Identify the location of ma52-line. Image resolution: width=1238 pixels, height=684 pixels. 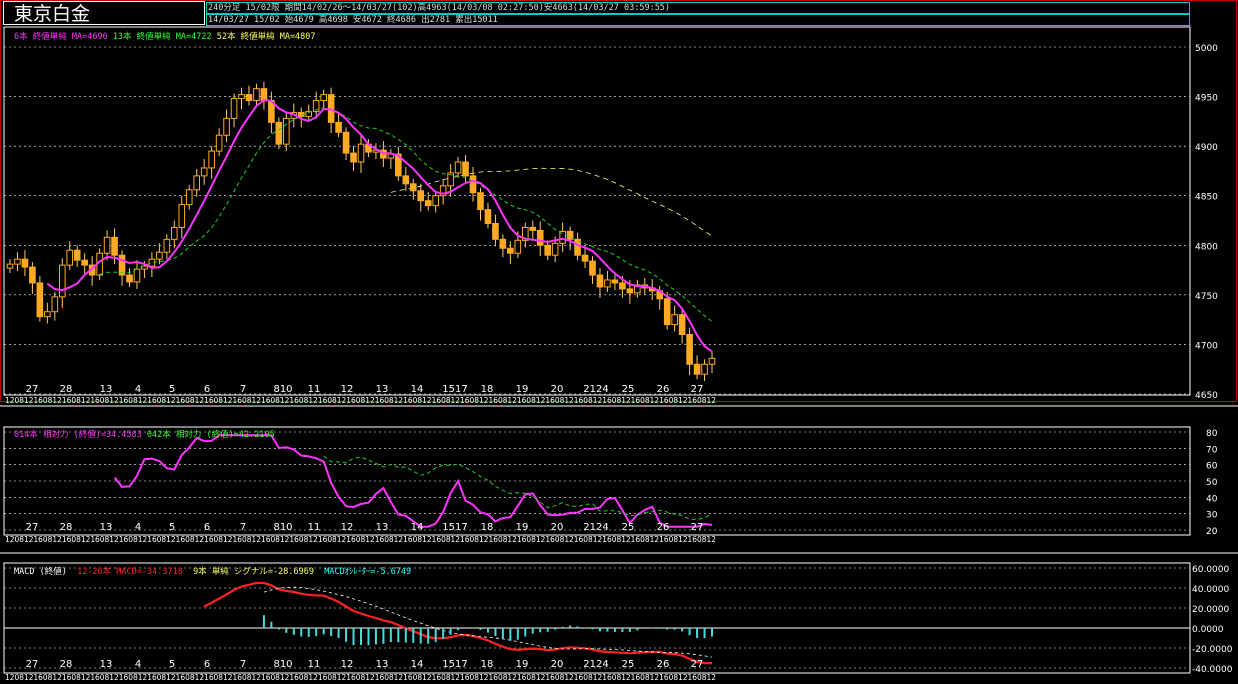
(551, 202).